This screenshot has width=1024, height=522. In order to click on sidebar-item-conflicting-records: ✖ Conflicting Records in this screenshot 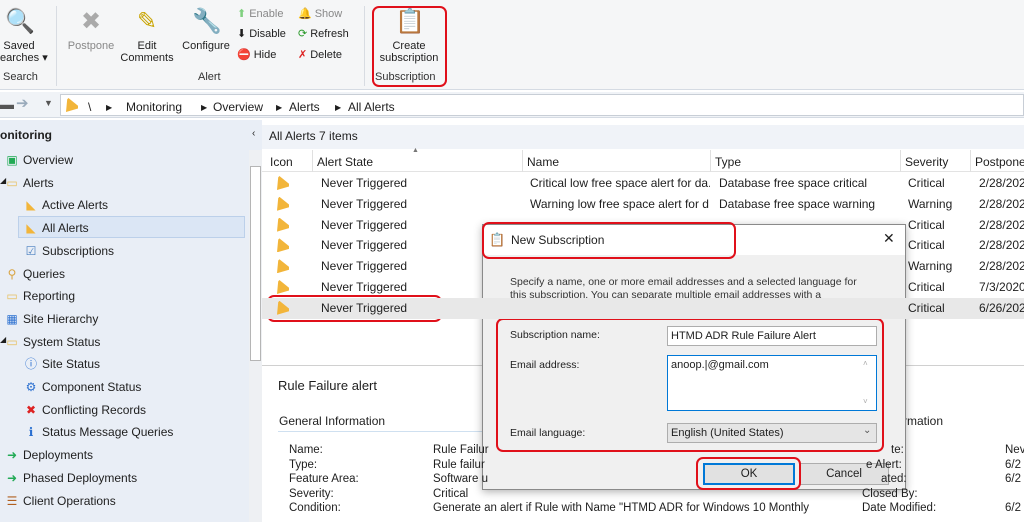, I will do `click(85, 410)`.